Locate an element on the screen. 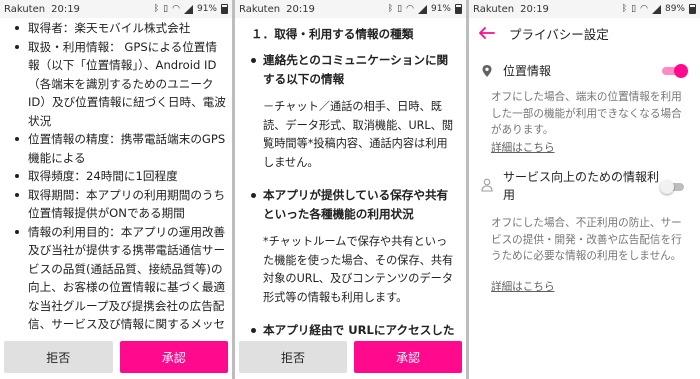  setting-title: サービス向上のための情報利用 is located at coordinates (581, 186).